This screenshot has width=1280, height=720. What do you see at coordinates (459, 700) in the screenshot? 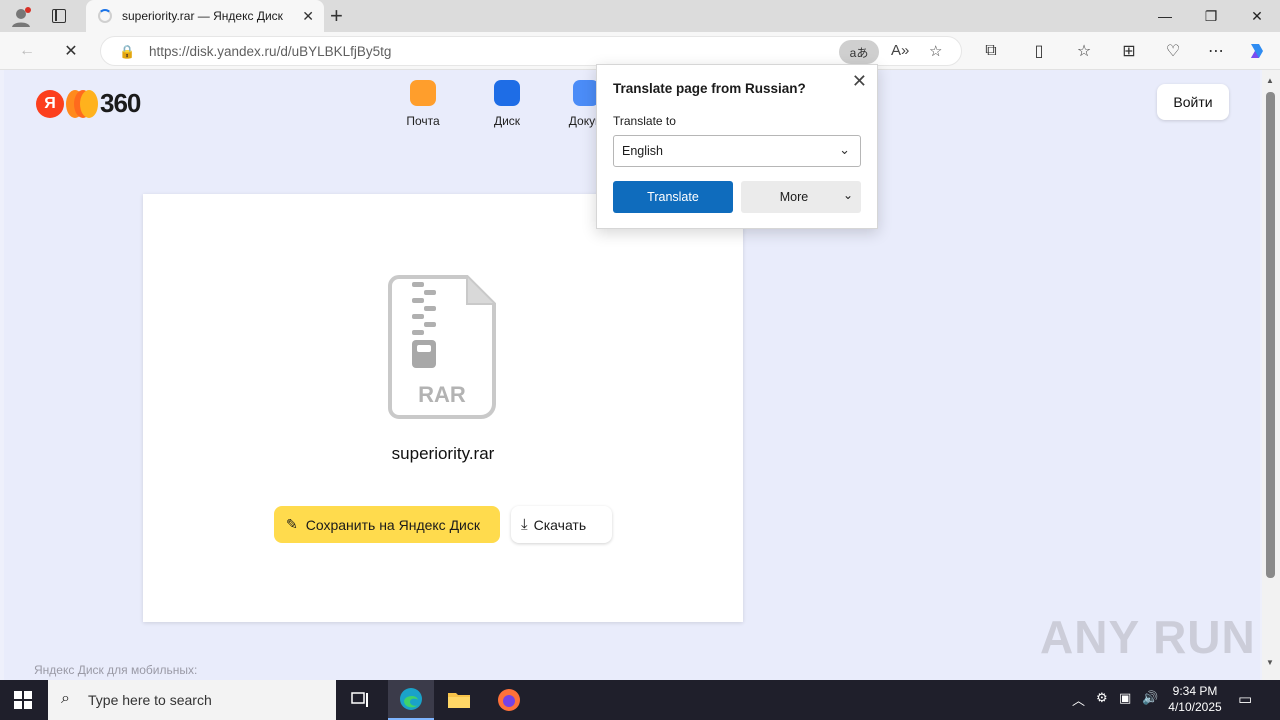
I see `file-explorer-icon` at bounding box center [459, 700].